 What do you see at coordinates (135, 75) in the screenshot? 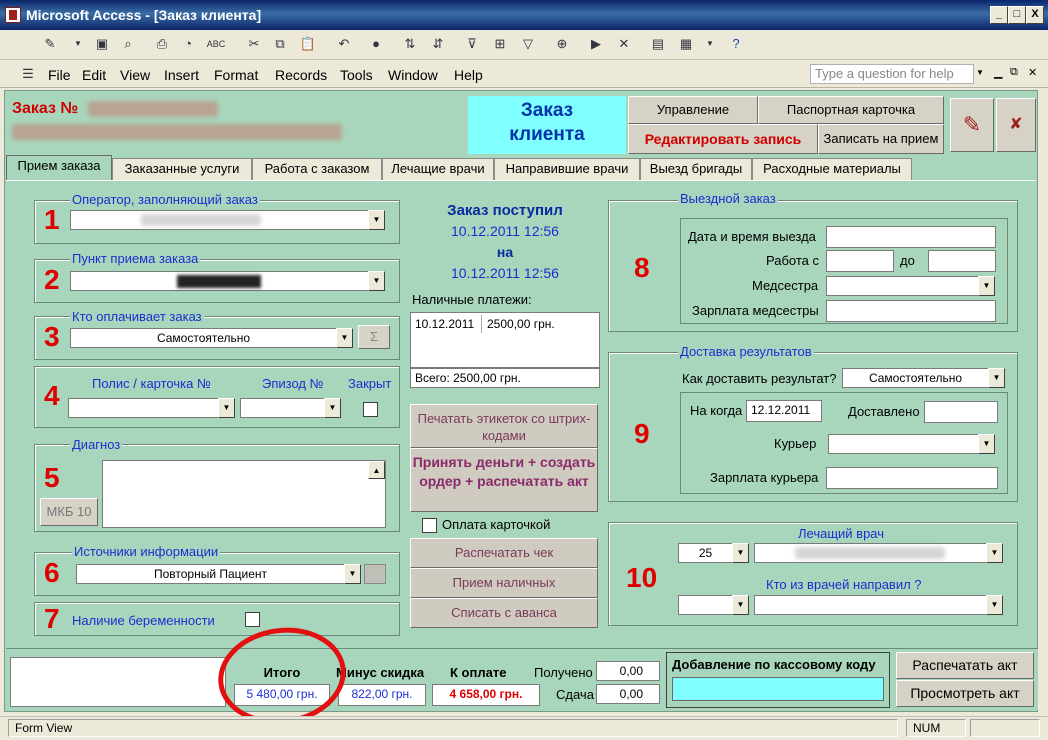
I see `menu-view: View` at bounding box center [135, 75].